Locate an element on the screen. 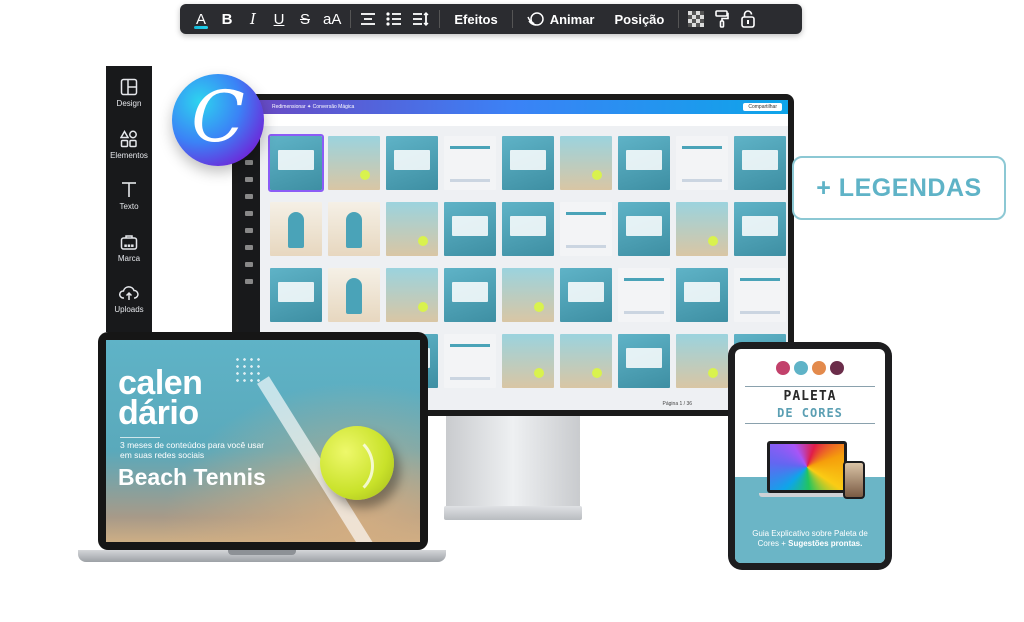  bold-label: B is located at coordinates (227, 19).